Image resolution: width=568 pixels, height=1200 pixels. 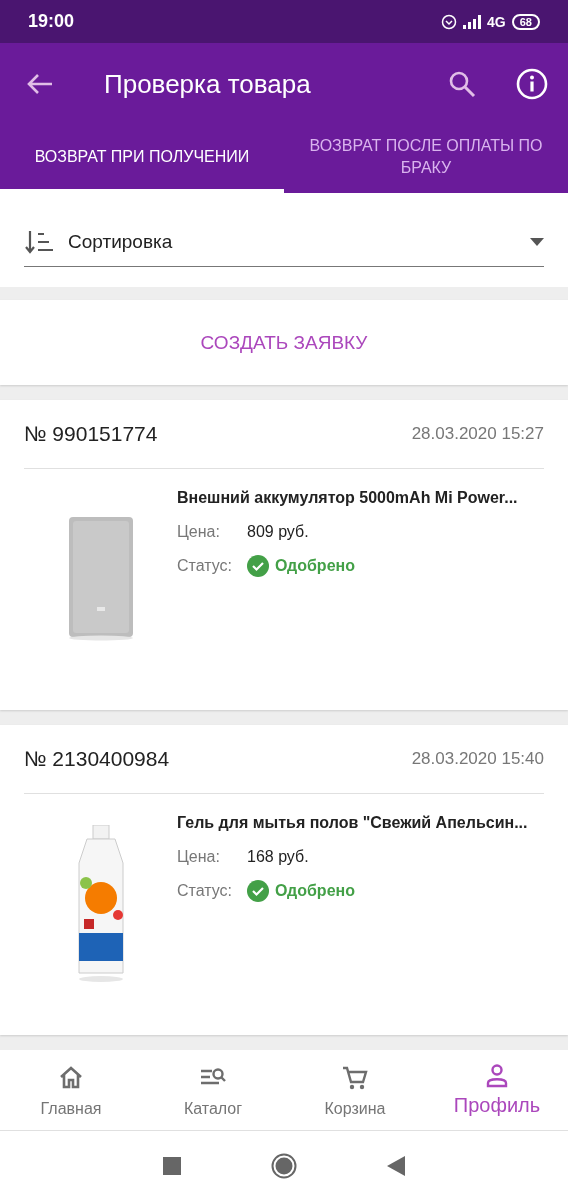 I want to click on screen-title: Проверка товара, so click(x=208, y=84).